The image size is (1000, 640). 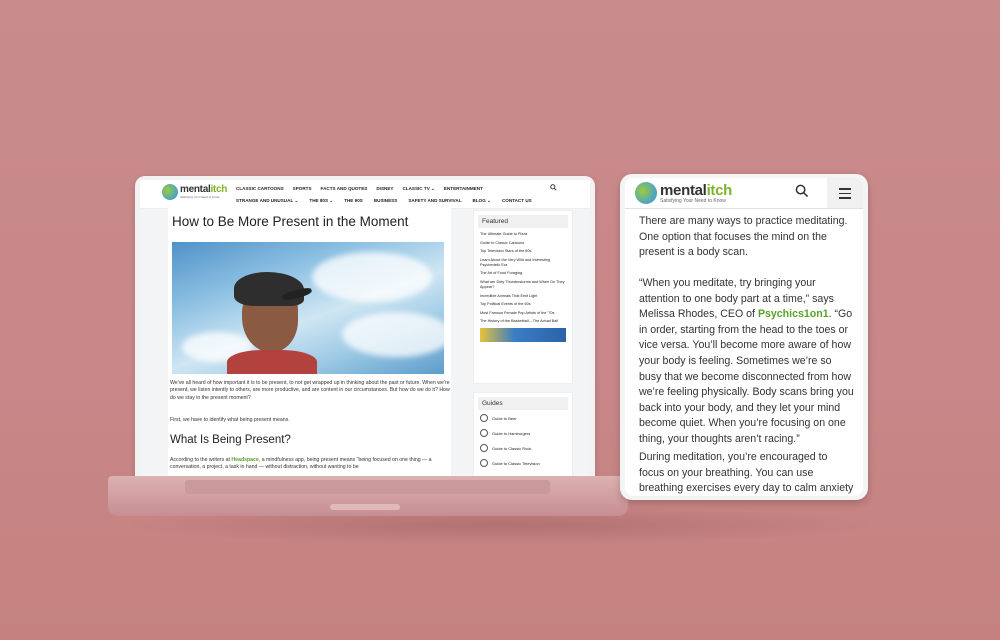 What do you see at coordinates (201, 460) in the screenshot?
I see `para3-text-before: According to the writers at` at bounding box center [201, 460].